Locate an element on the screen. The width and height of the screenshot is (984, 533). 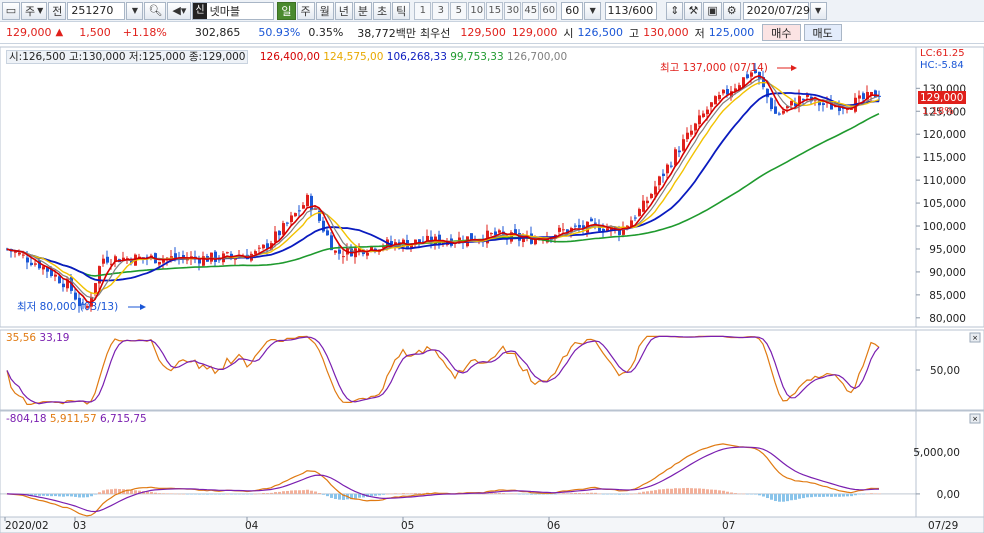
interval-3: 3 is located at coordinates (441, 10).